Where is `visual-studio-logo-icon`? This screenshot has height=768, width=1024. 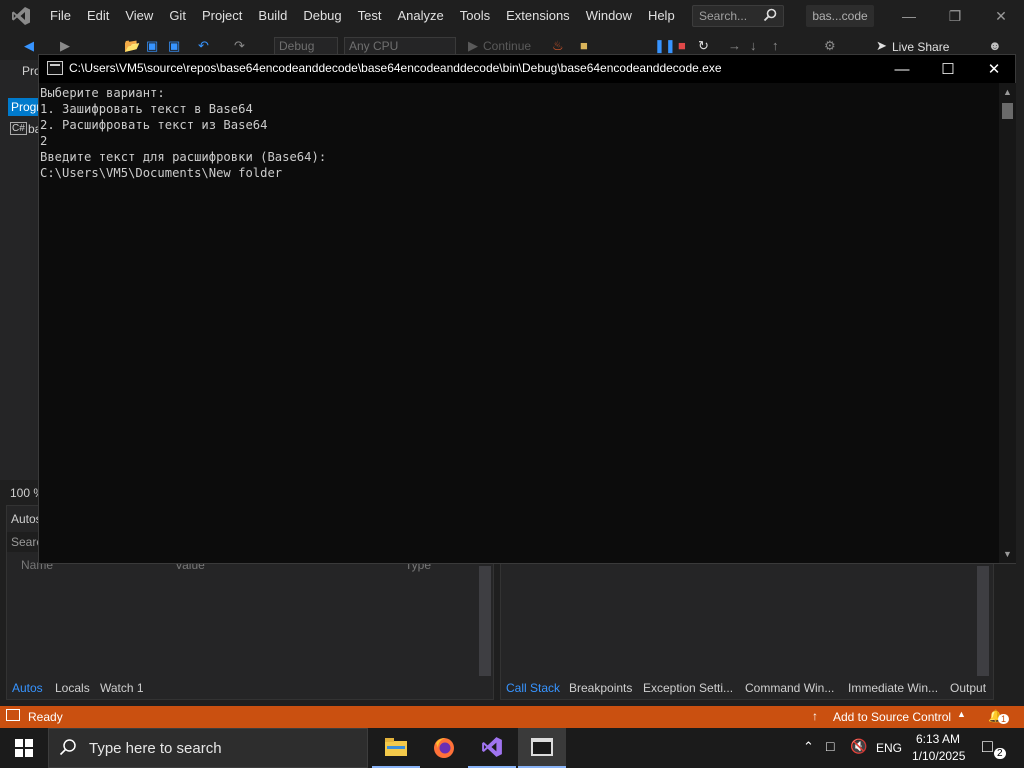 visual-studio-logo-icon is located at coordinates (21, 16).